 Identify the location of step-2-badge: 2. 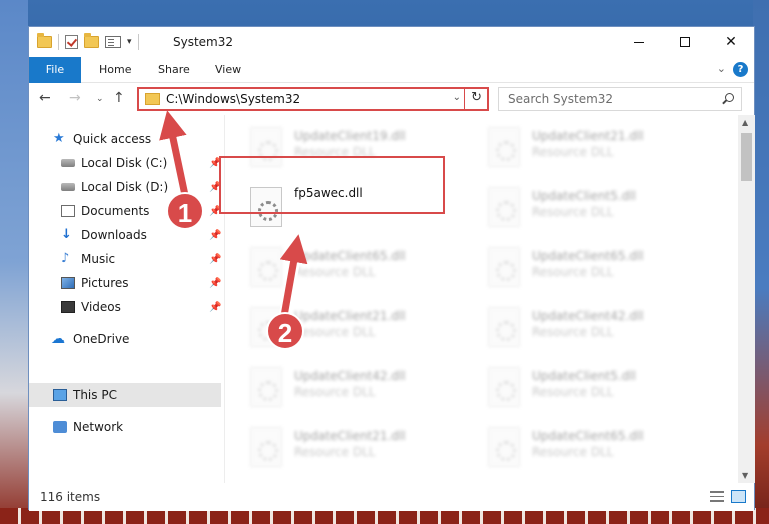
(285, 331).